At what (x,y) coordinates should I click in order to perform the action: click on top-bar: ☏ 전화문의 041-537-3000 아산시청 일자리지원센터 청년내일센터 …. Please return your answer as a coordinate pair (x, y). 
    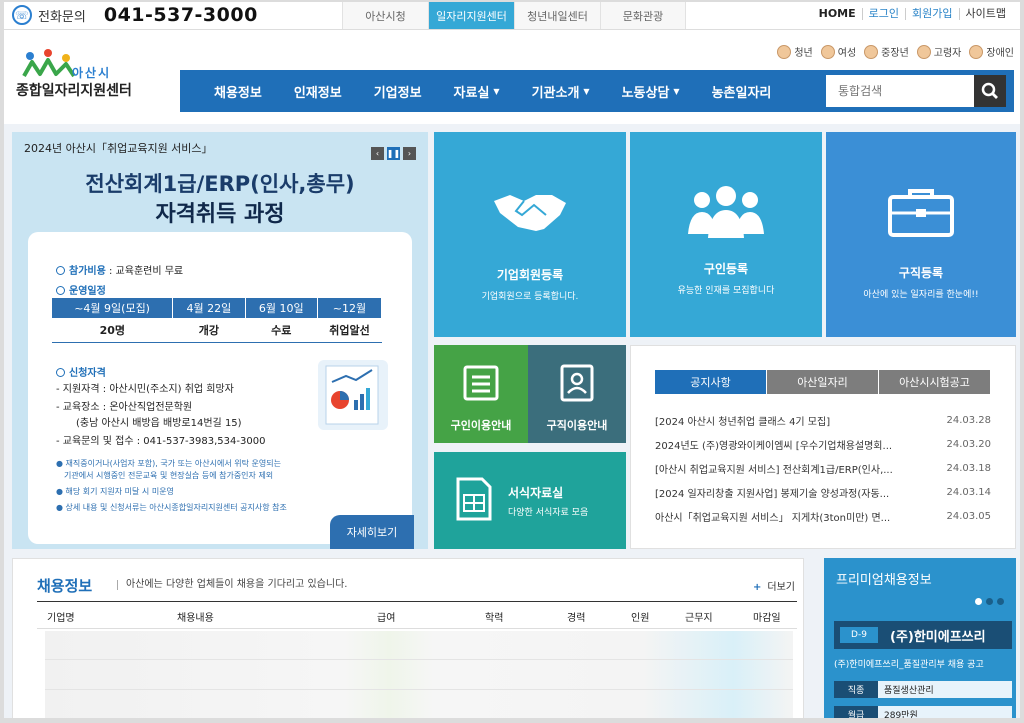
    Looking at the image, I should click on (512, 16).